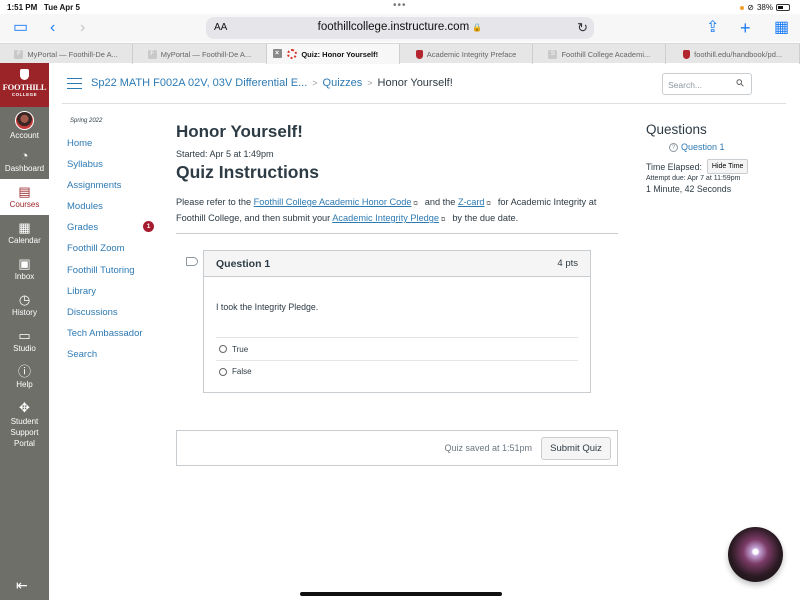 The image size is (800, 600). I want to click on global-nav-studio: ▭ Studio, so click(24, 341).